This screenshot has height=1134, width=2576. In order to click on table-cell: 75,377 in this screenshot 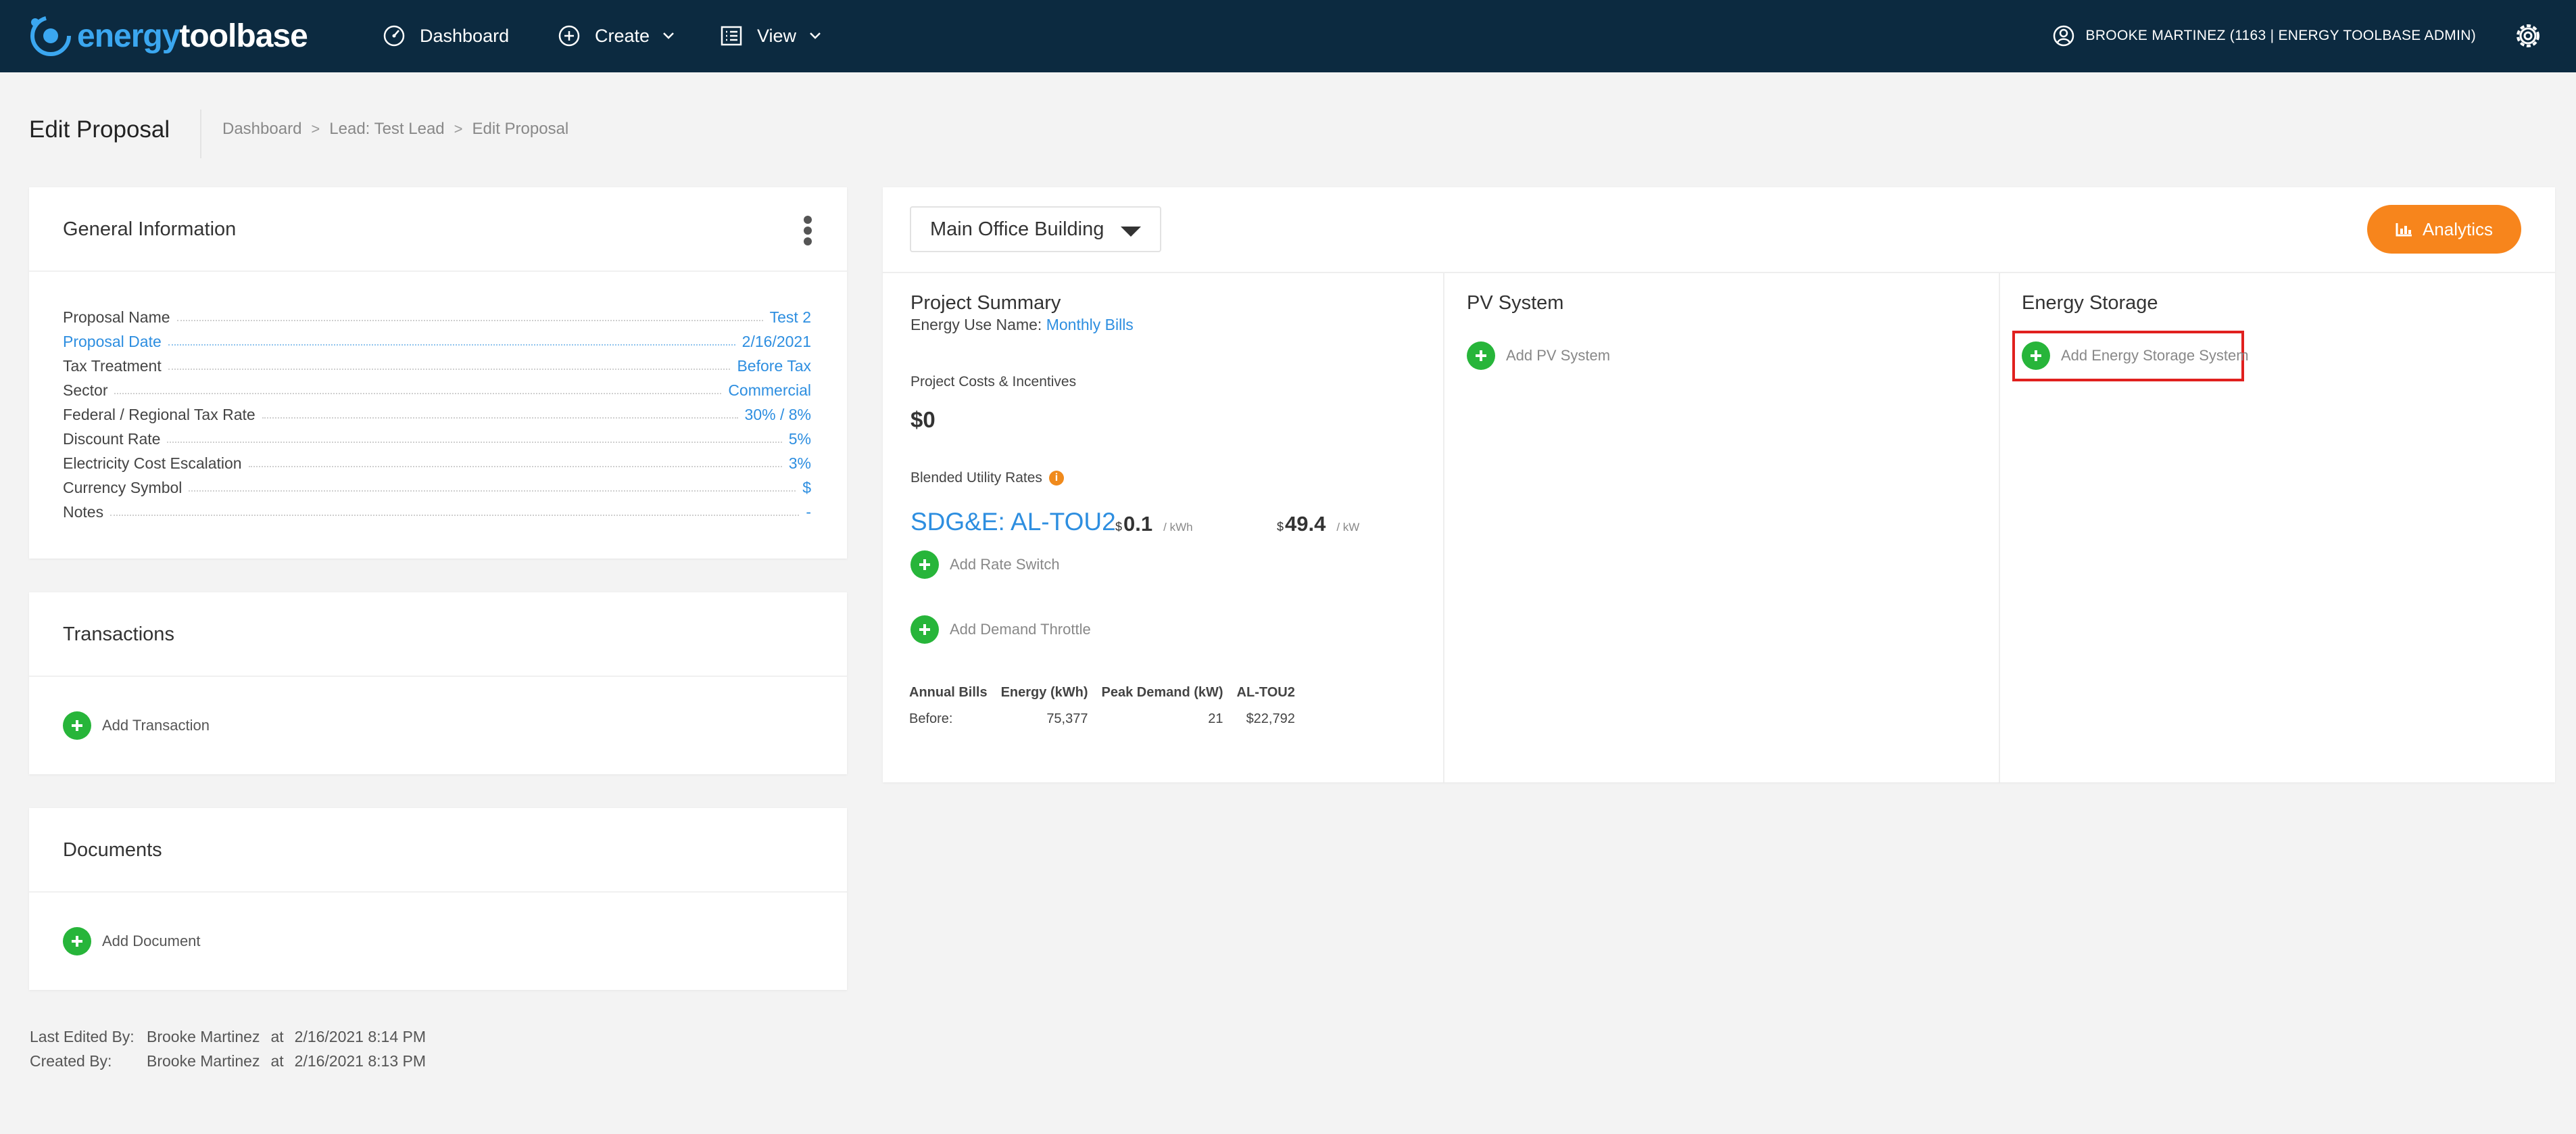, I will do `click(1067, 718)`.